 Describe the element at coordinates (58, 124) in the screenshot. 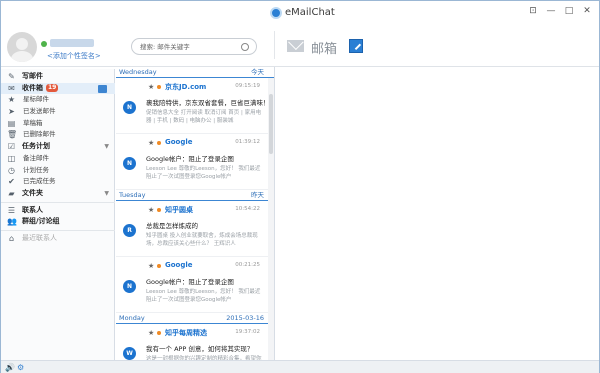

I see `sidebar-item-drafts: ▤ 草稿箱` at that location.